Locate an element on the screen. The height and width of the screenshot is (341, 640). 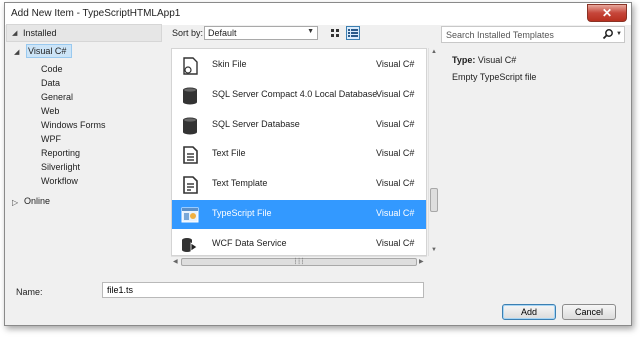
scroll-down-icon: ▼ is located at coordinates (434, 250).